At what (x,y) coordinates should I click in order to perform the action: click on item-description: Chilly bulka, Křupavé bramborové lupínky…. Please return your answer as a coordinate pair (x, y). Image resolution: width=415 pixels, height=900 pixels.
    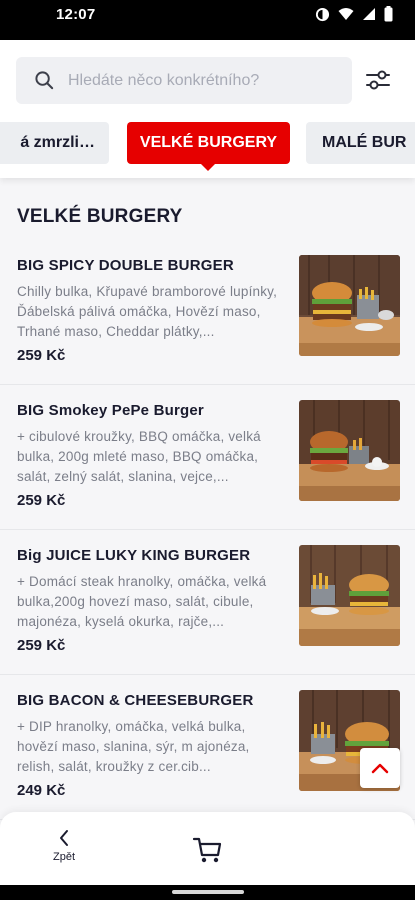
    Looking at the image, I should click on (147, 311).